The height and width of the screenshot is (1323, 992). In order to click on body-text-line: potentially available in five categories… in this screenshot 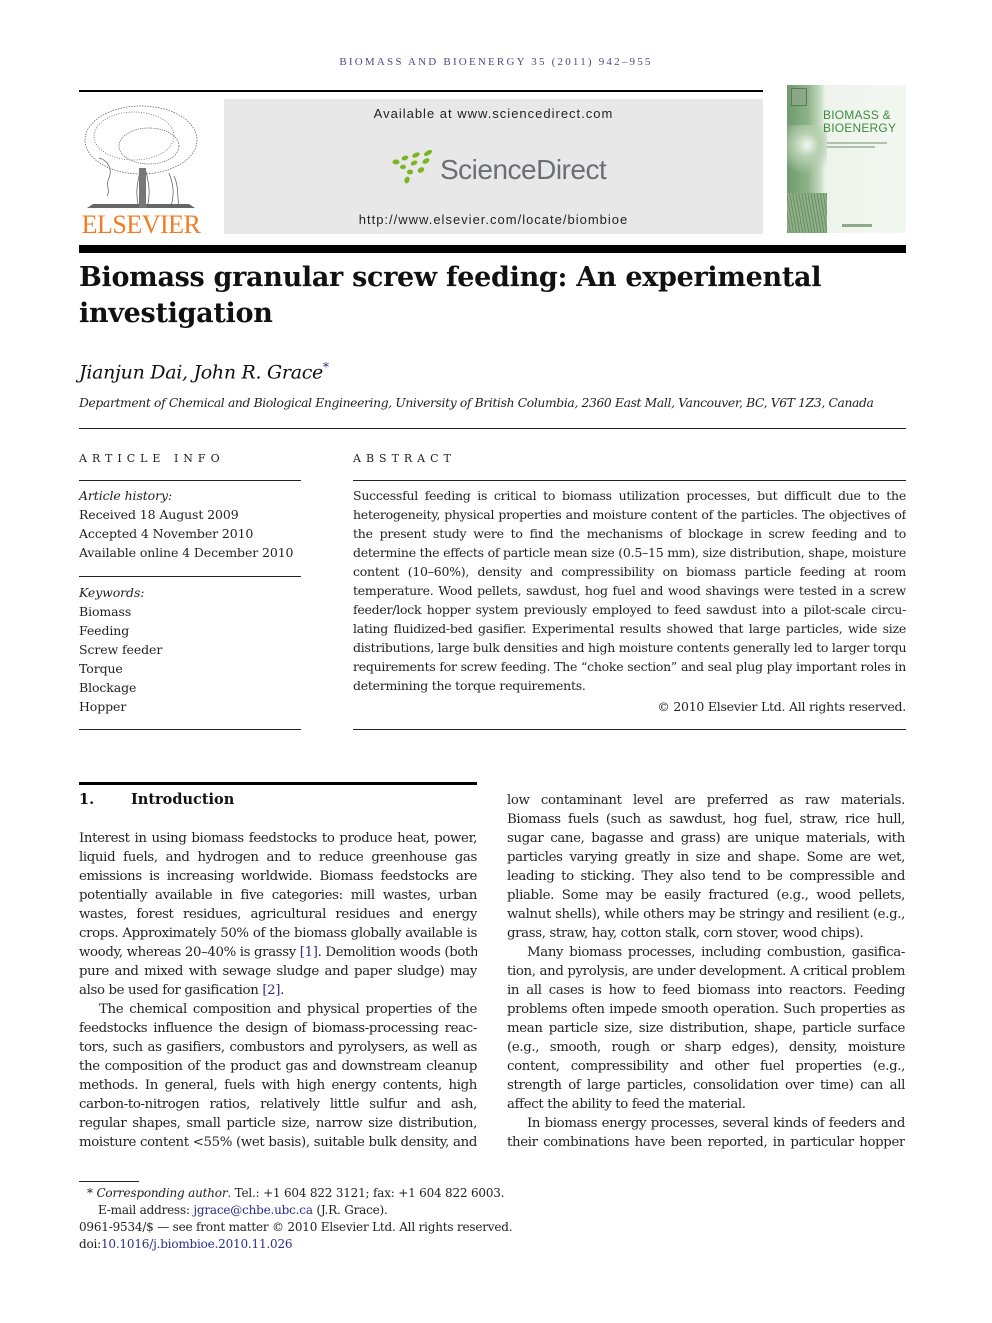, I will do `click(278, 895)`.